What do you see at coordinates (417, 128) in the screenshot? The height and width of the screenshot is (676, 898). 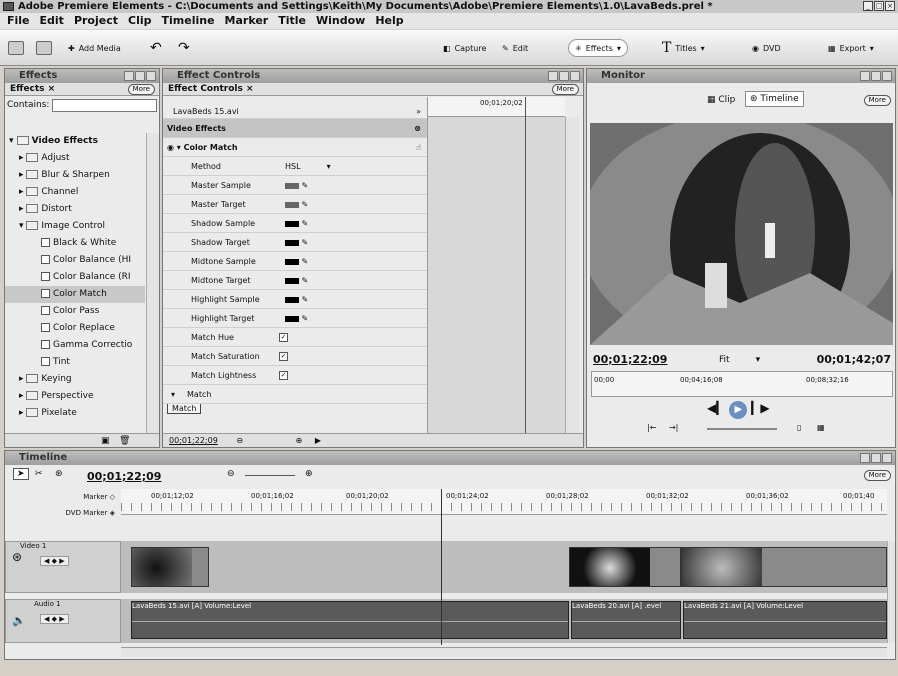 I see `section-toggle-icon: ⊗` at bounding box center [417, 128].